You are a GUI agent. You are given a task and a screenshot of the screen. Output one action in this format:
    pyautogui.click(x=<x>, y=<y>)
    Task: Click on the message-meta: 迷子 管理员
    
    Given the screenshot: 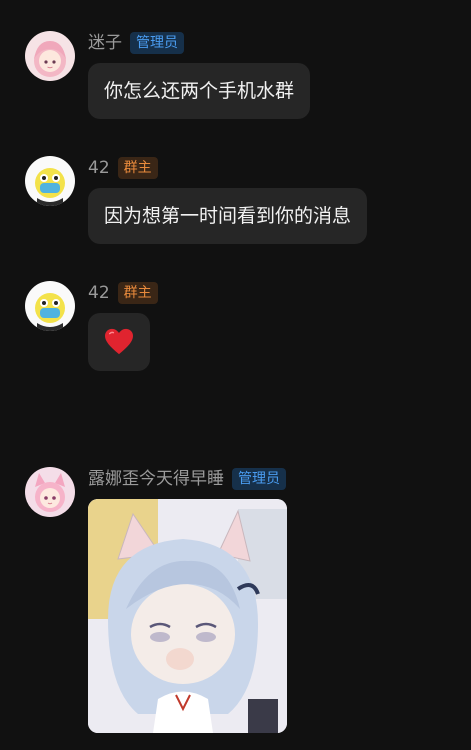 What is the action you would take?
    pyautogui.click(x=136, y=43)
    